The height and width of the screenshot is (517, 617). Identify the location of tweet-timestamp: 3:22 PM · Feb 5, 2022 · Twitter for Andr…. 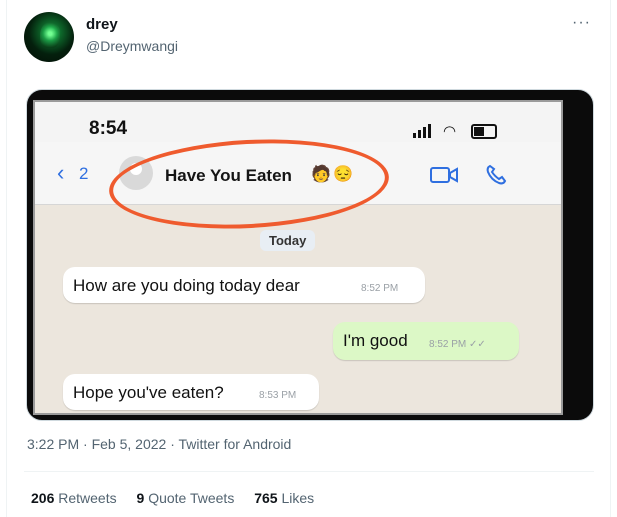
(159, 444).